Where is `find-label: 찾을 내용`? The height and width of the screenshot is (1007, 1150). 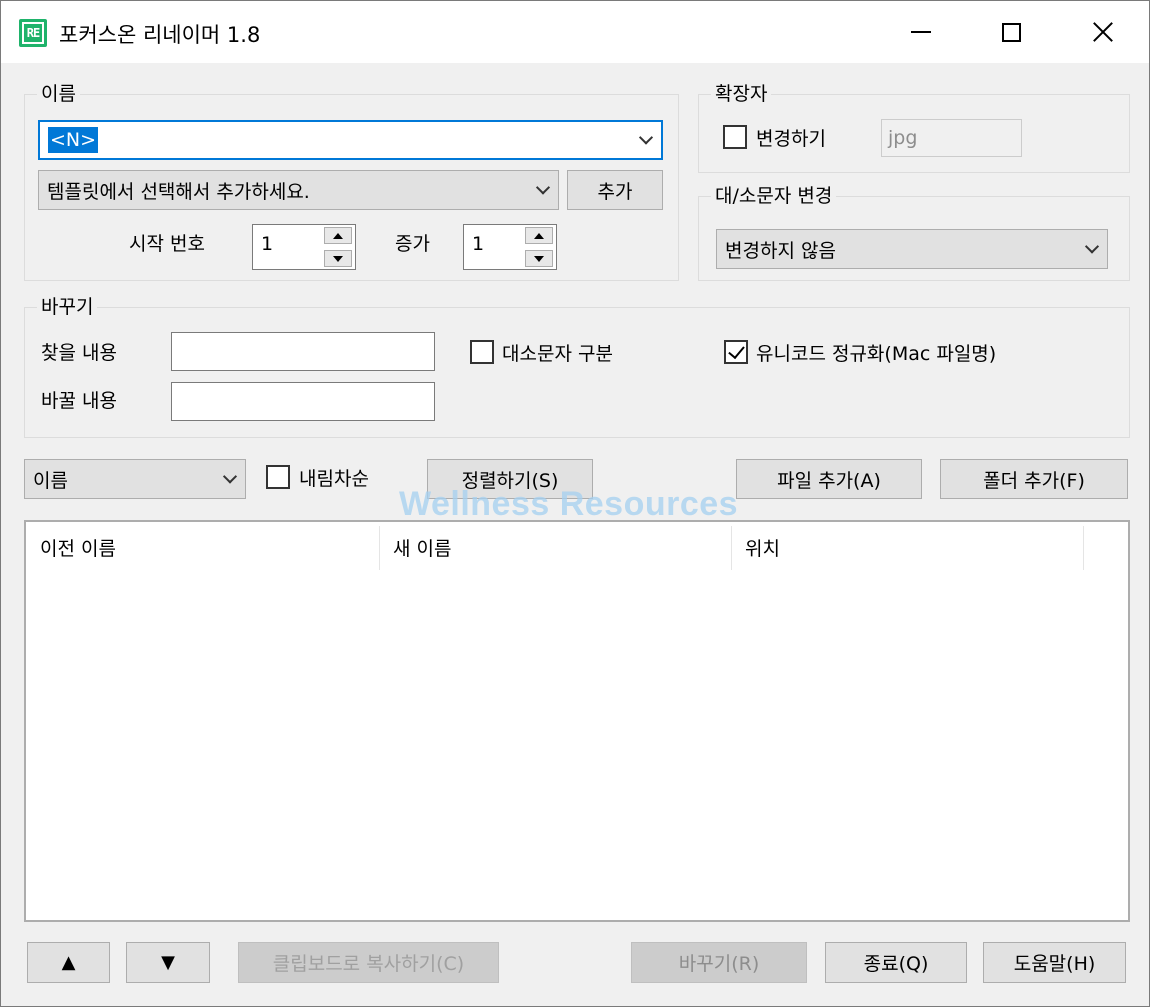
find-label: 찾을 내용 is located at coordinates (79, 353).